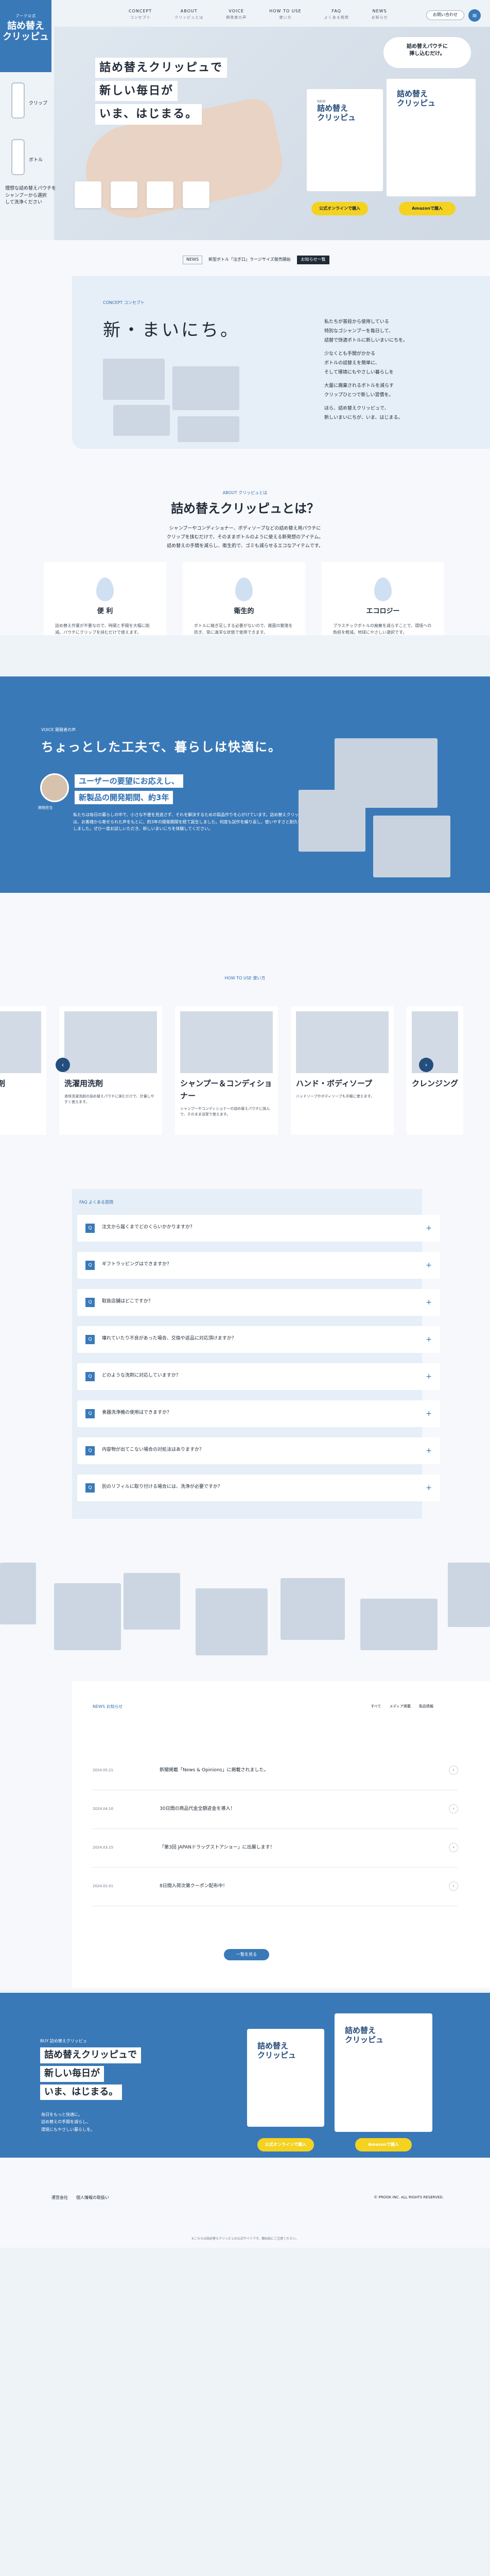 This screenshot has height=2576, width=490. I want to click on nav-item-voice: VOICE 開発者の声, so click(236, 14).